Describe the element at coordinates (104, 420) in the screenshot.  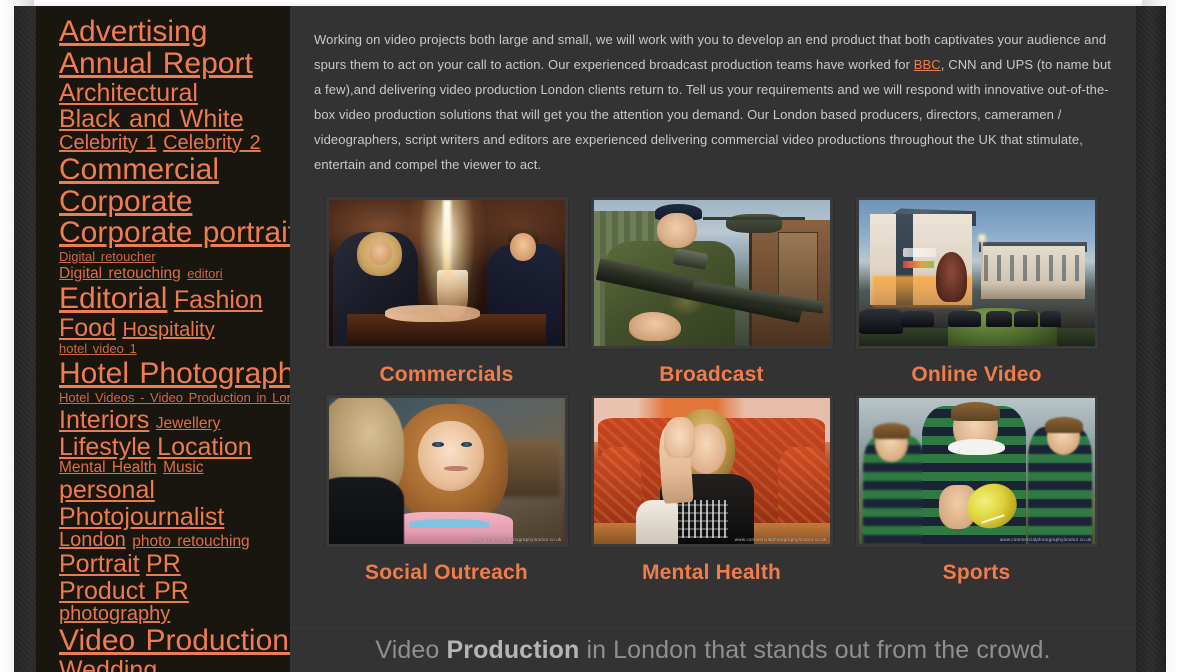
I see `tag-link: Interiors` at that location.